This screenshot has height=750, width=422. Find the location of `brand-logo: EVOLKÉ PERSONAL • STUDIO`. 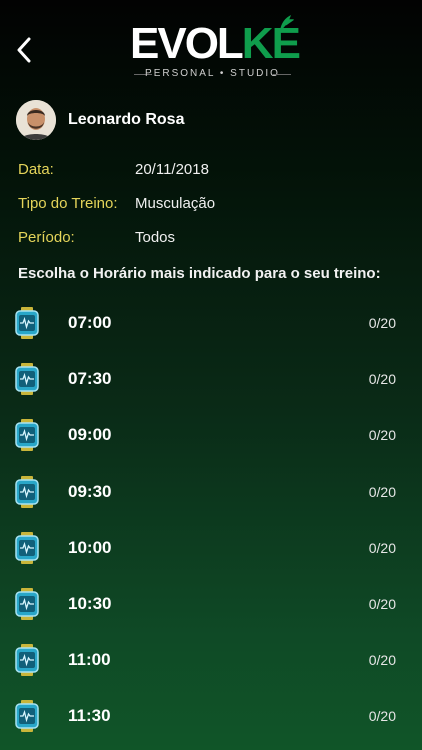

brand-logo: EVOLKÉ PERSONAL • STUDIO is located at coordinates (215, 49).